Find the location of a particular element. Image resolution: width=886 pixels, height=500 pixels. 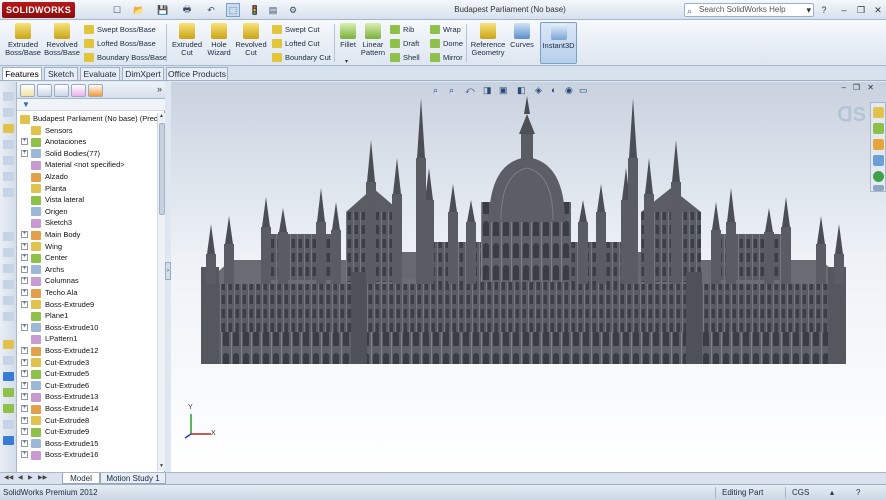

save-icon: 💾 is located at coordinates (163, 10).